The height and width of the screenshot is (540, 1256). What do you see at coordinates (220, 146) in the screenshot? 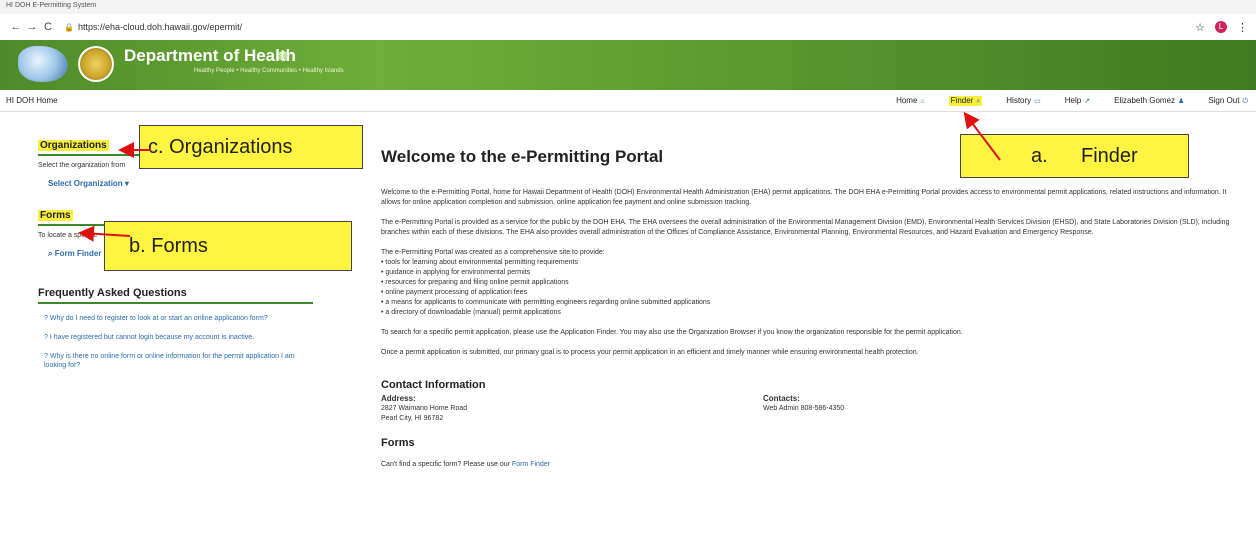
I see `callout-organizations-label: c. Organizations` at bounding box center [220, 146].